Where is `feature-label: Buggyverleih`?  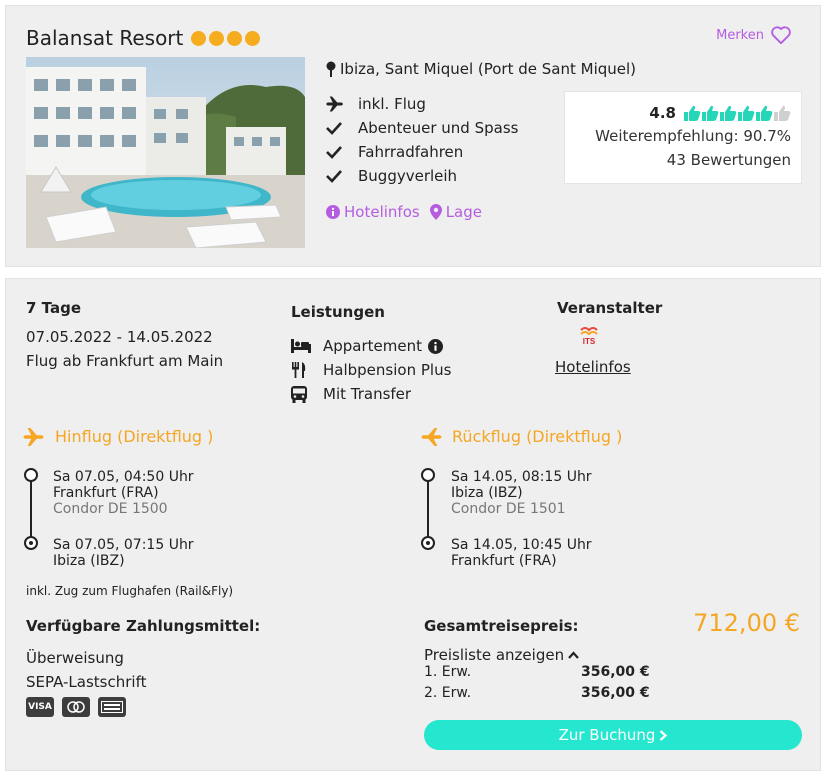
feature-label: Buggyverleih is located at coordinates (408, 176).